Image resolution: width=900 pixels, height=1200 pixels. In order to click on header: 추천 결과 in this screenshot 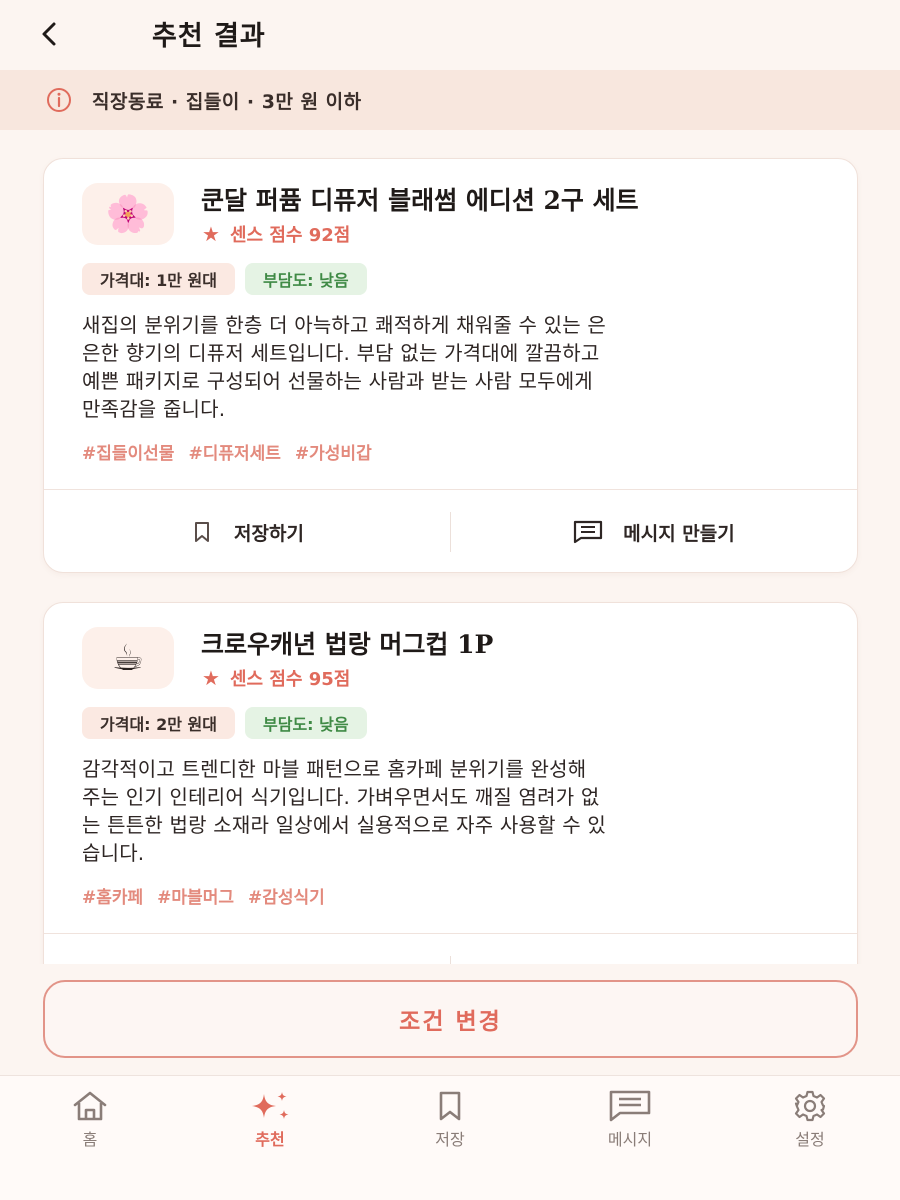, I will do `click(450, 35)`.